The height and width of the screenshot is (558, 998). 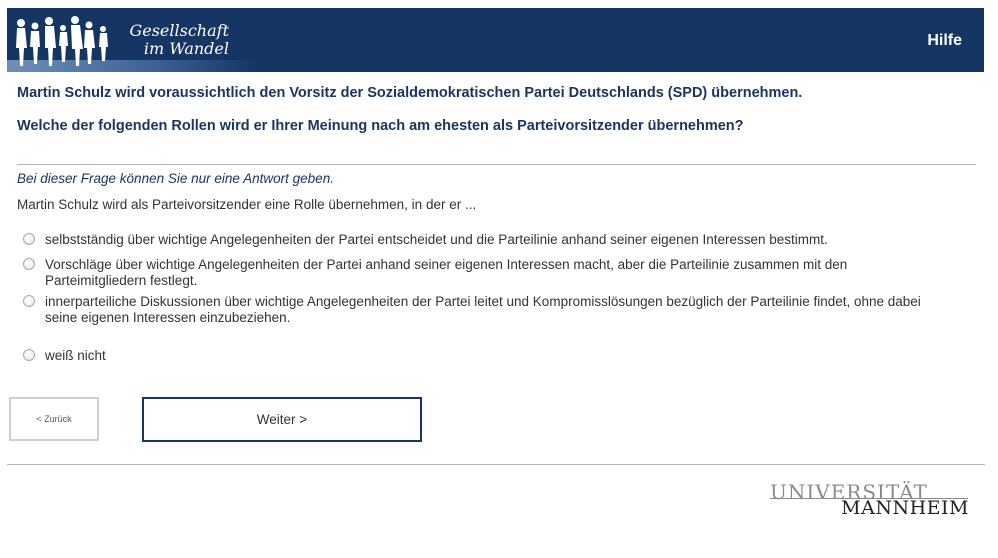 I want to click on footer-divider, so click(x=496, y=464).